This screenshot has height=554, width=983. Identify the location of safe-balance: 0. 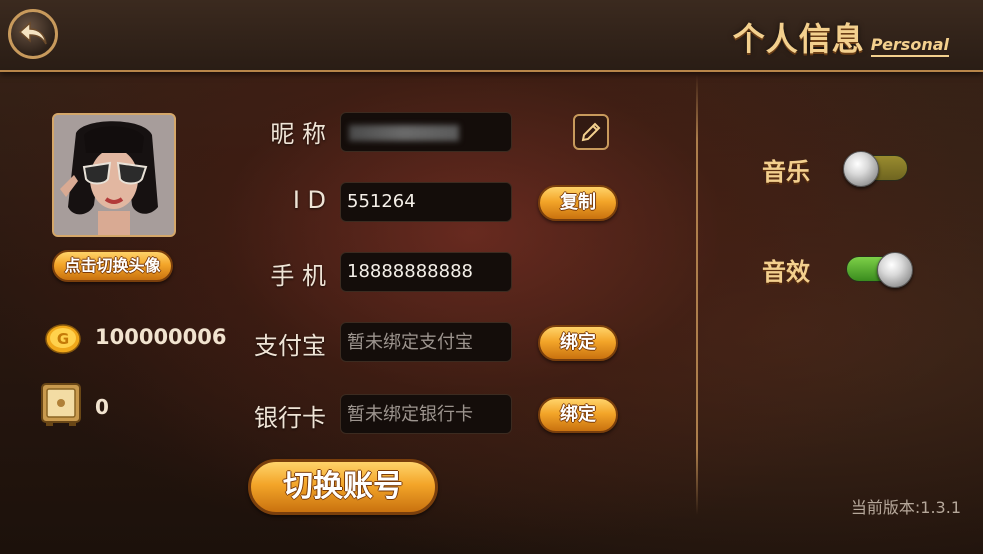
(102, 407).